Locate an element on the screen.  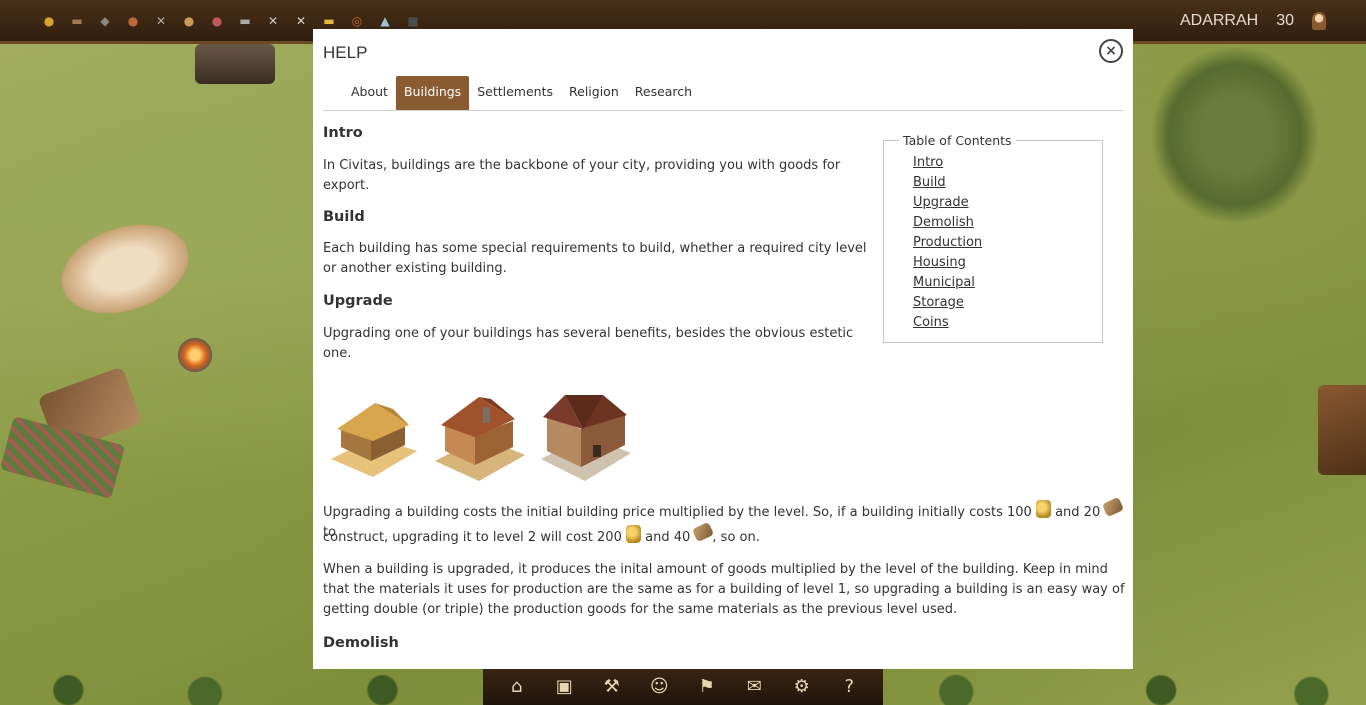
toc-link-storage: Storage is located at coordinates (1007, 303).